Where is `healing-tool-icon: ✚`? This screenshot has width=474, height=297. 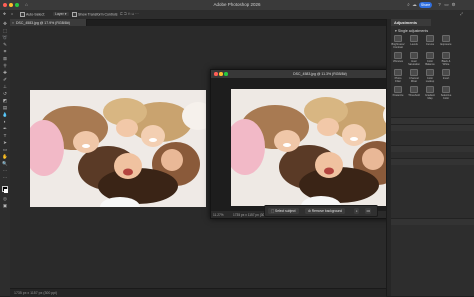 healing-tool-icon: ✚ is located at coordinates (5, 73).